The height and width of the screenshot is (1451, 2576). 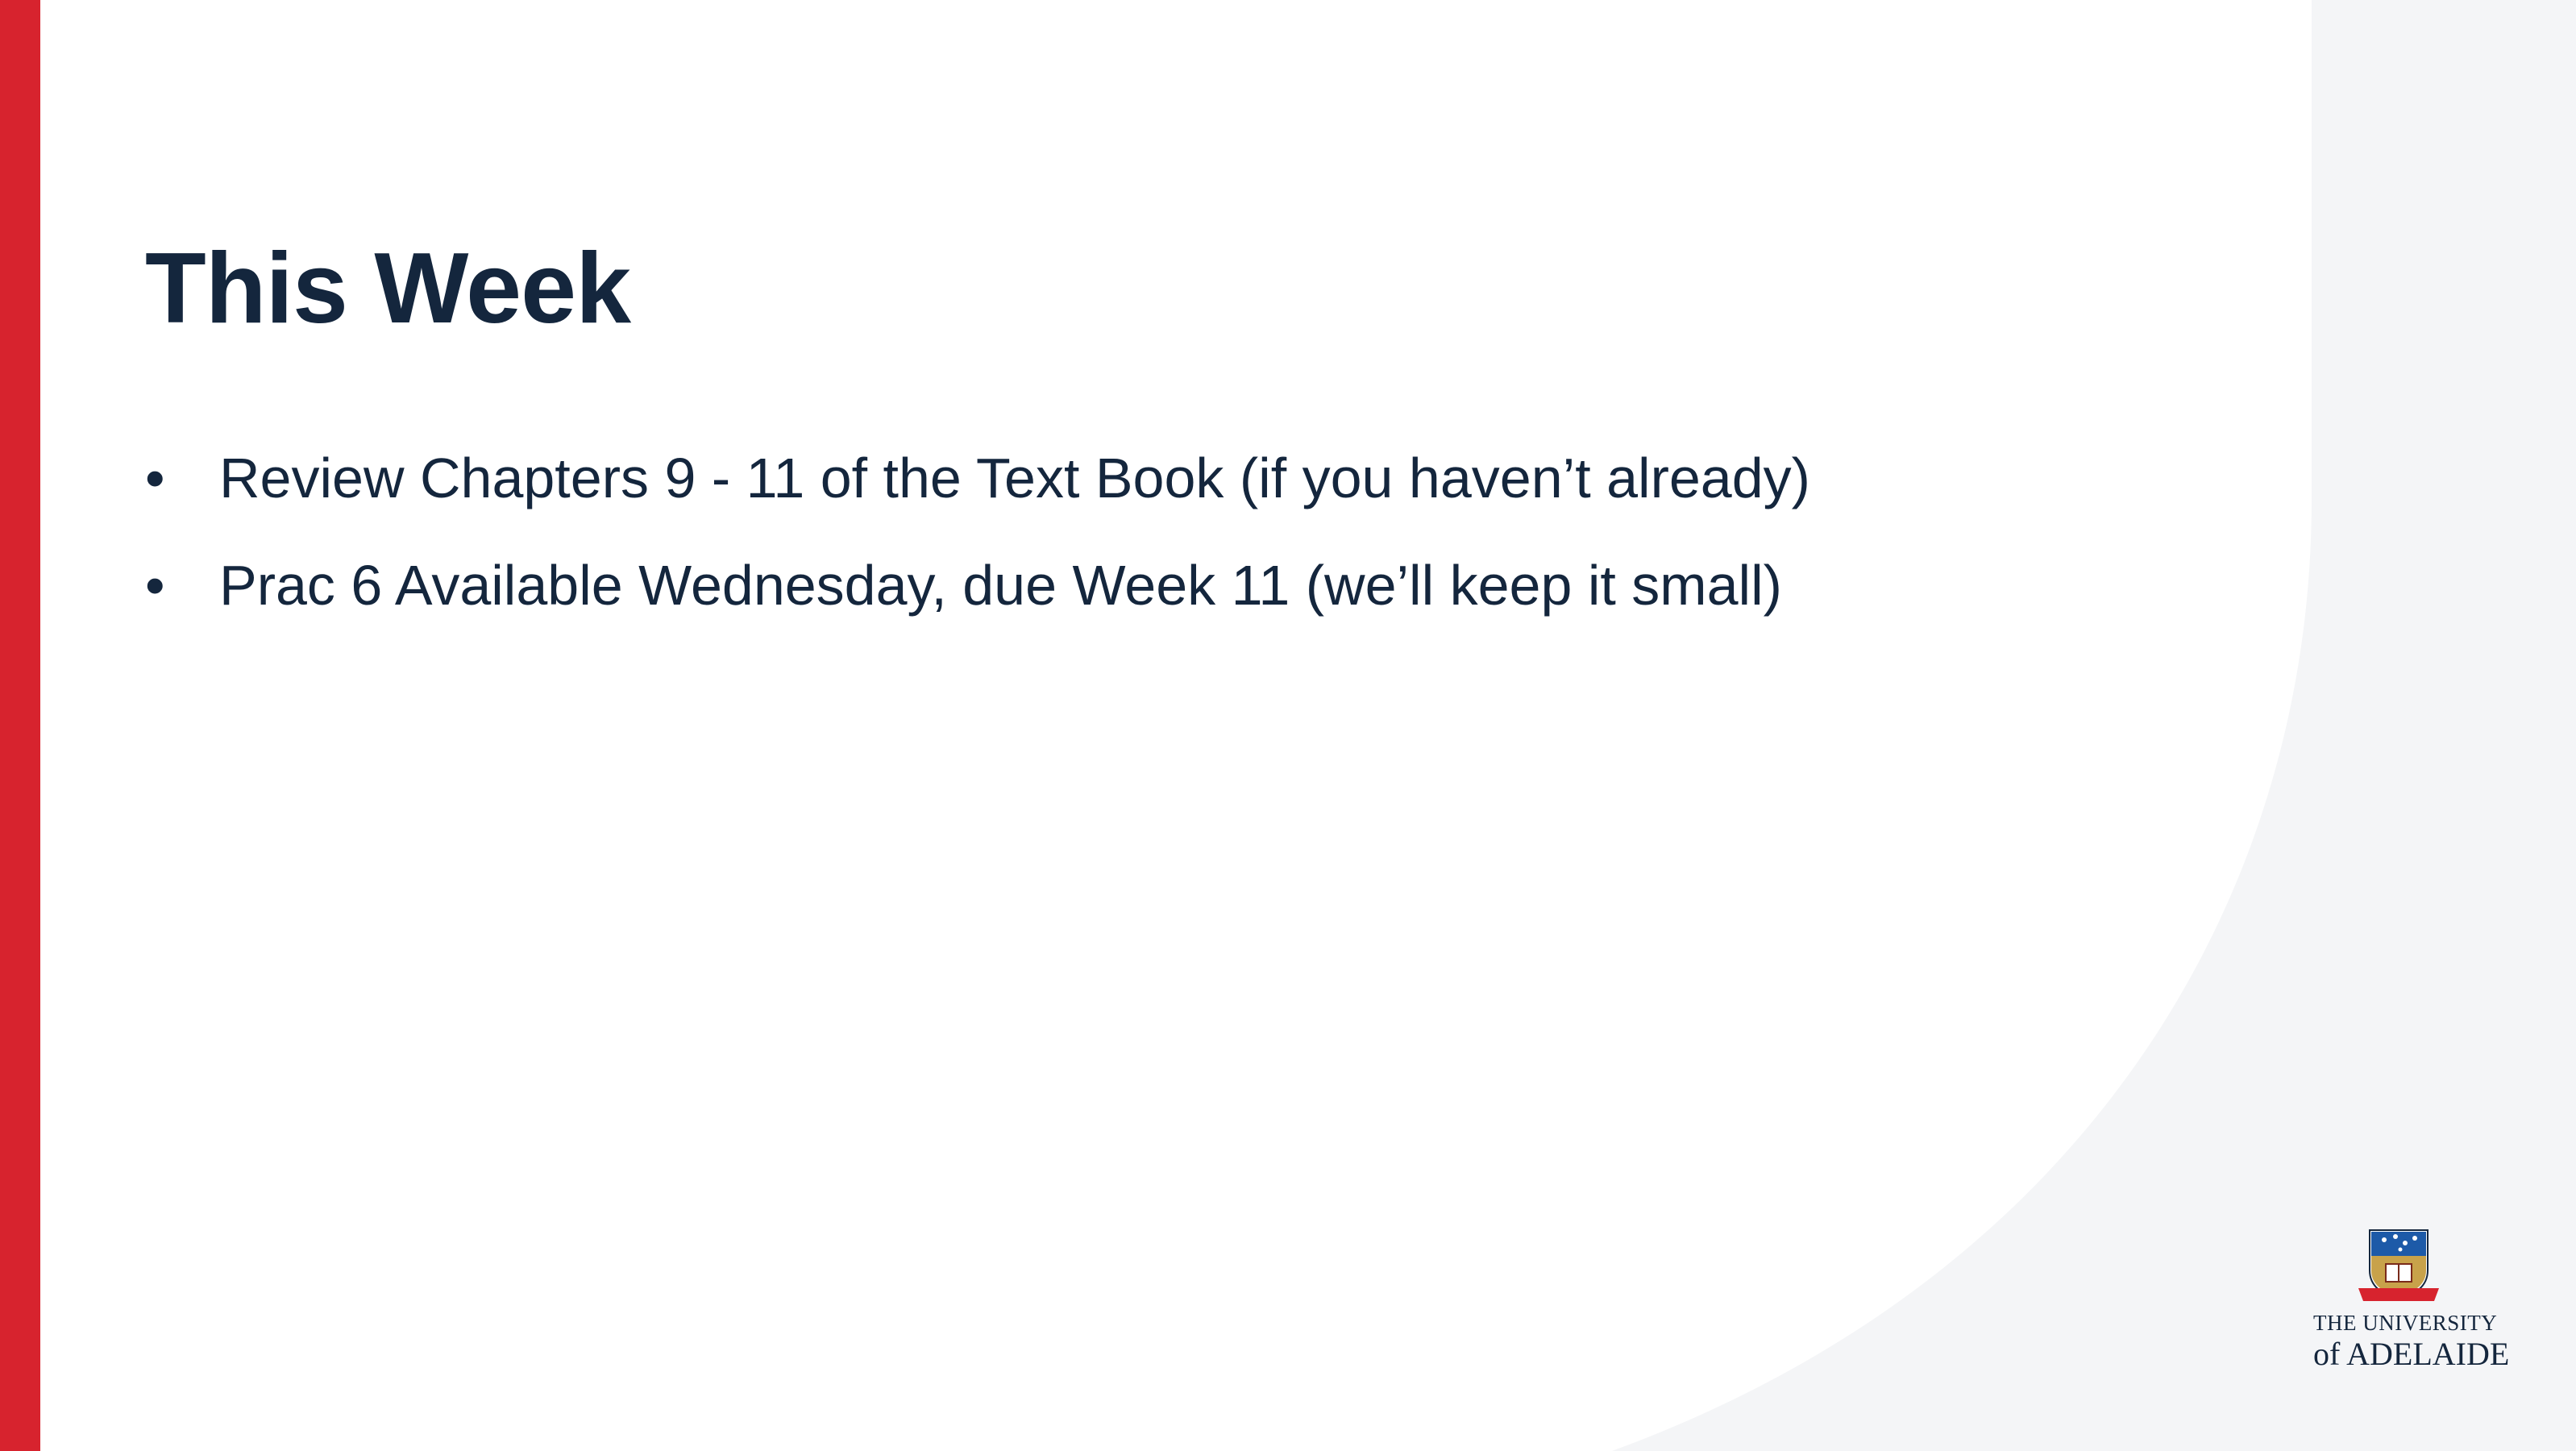 I want to click on university-crest-icon, so click(x=2398, y=1265).